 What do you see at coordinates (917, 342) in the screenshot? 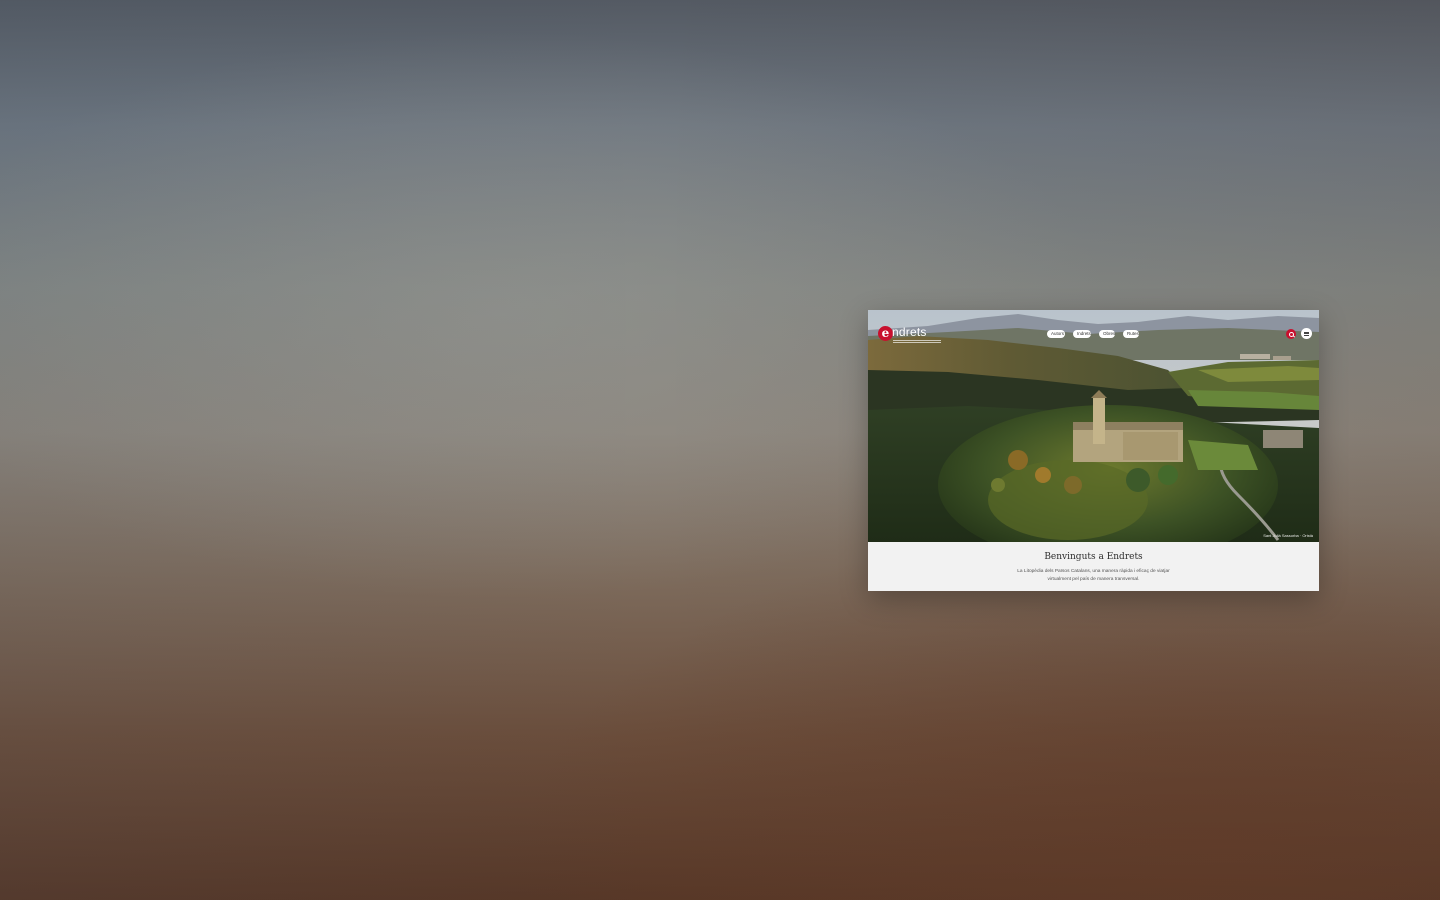
I see `logo-tagline` at bounding box center [917, 342].